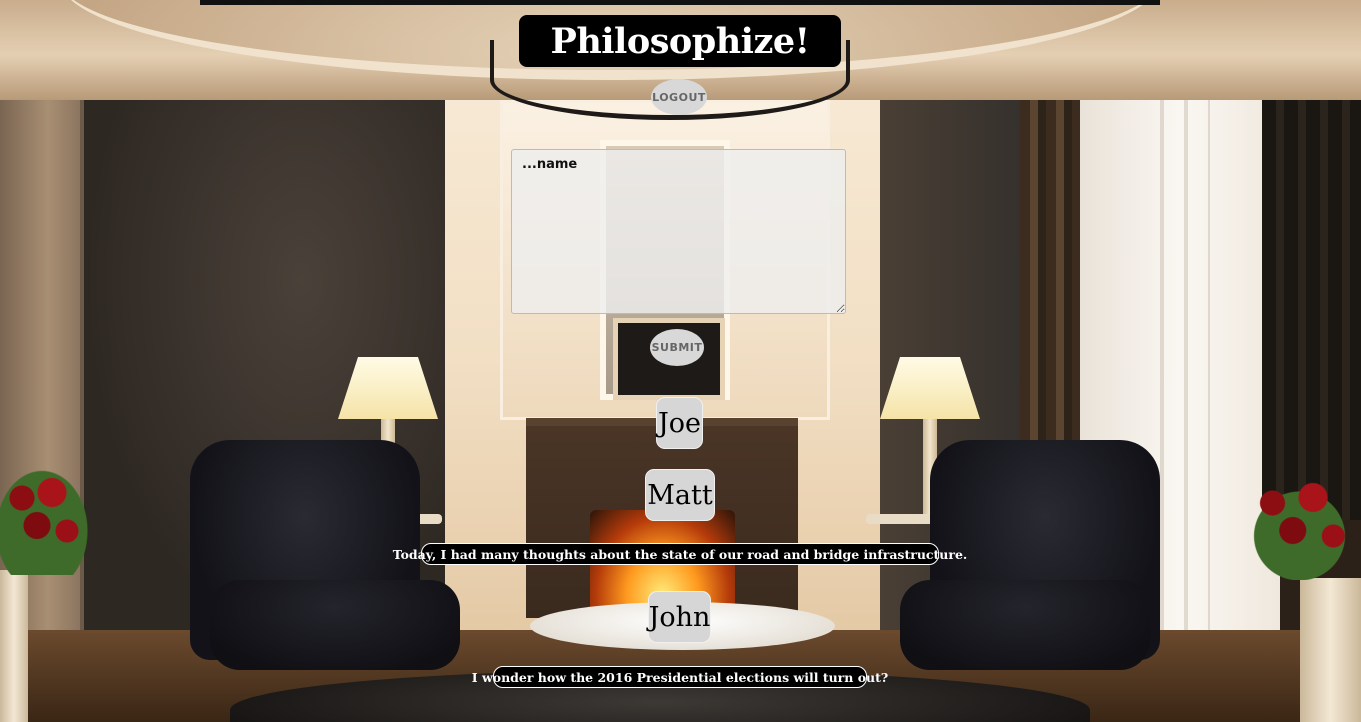 The width and height of the screenshot is (1361, 722). Describe the element at coordinates (679, 617) in the screenshot. I see `post-author: John` at that location.